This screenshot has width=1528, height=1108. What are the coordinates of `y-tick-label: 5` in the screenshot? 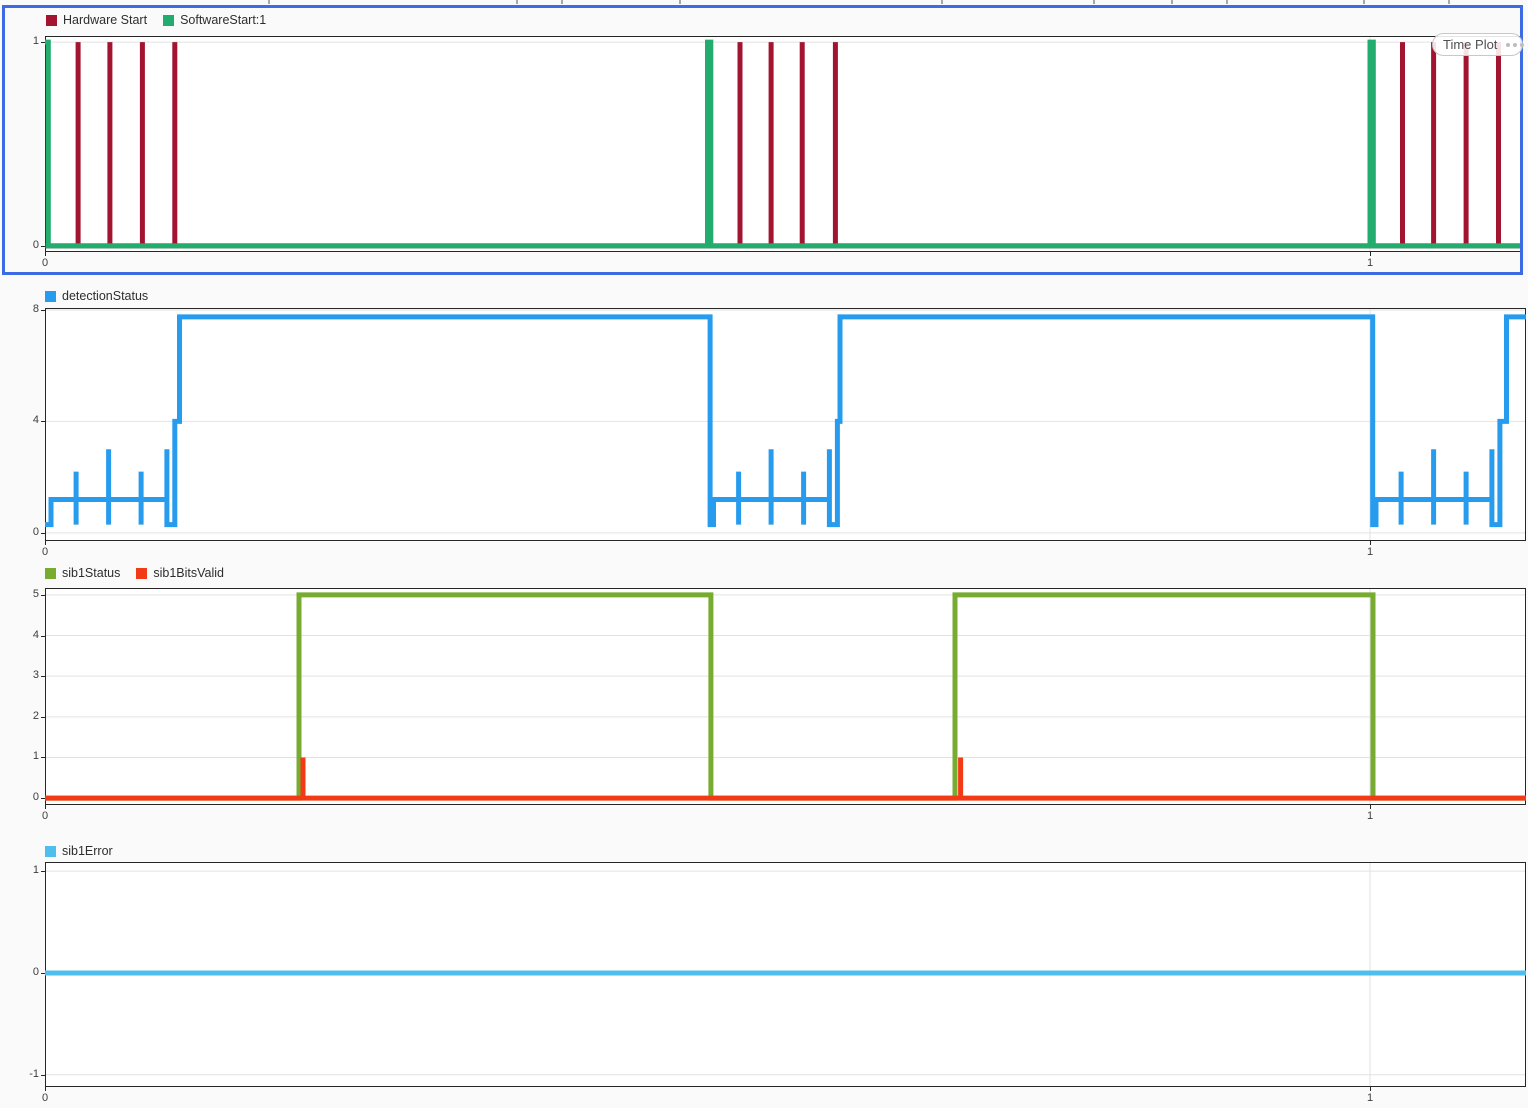 It's located at (35, 593).